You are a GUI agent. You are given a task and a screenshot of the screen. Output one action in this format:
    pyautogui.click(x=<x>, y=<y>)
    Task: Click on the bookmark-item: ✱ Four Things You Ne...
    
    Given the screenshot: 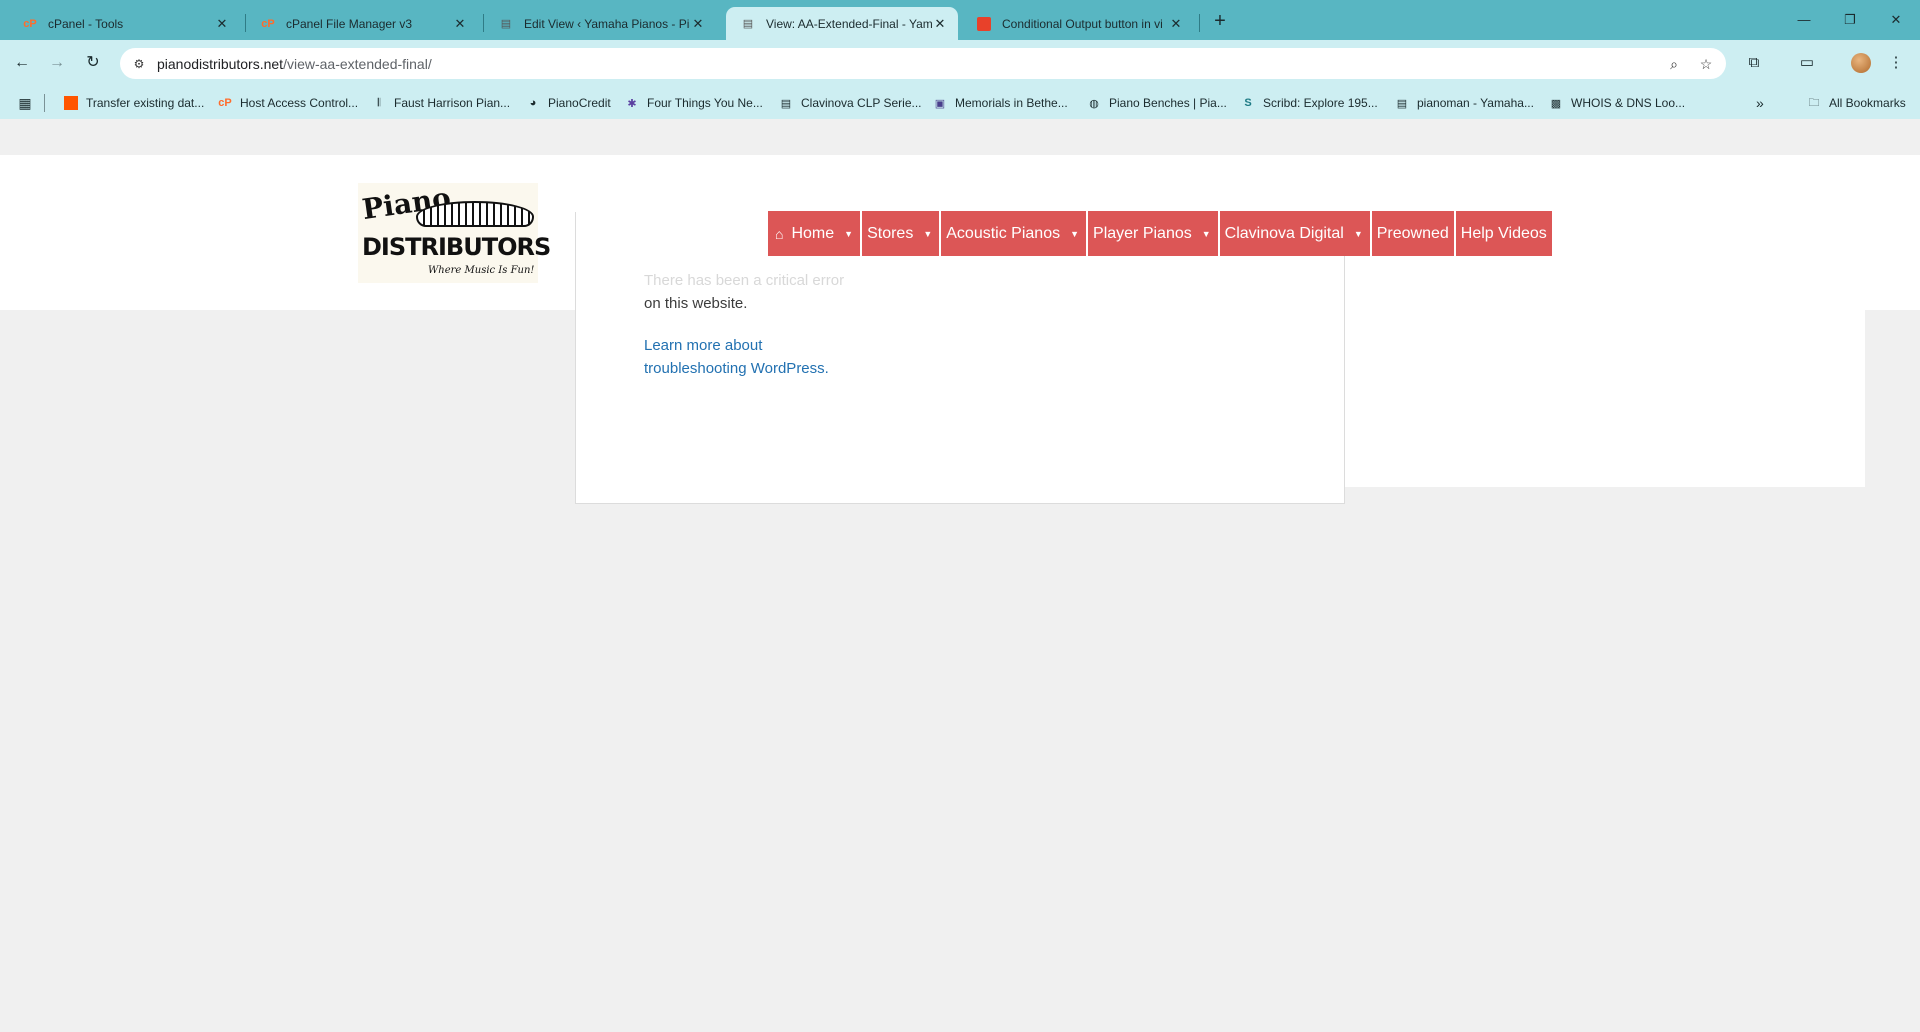 What is the action you would take?
    pyautogui.click(x=693, y=103)
    